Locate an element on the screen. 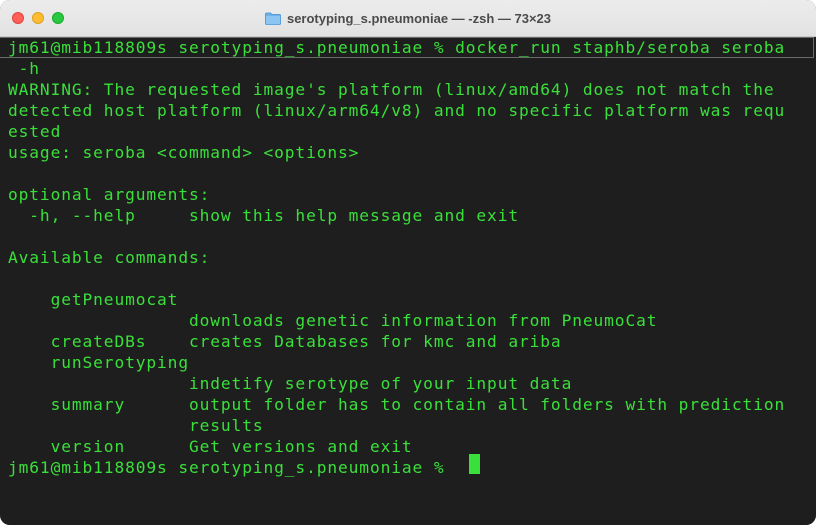 The height and width of the screenshot is (525, 816). title-area: serotyping_s.pneumoniae — -zsh — 73×23 is located at coordinates (408, 18).